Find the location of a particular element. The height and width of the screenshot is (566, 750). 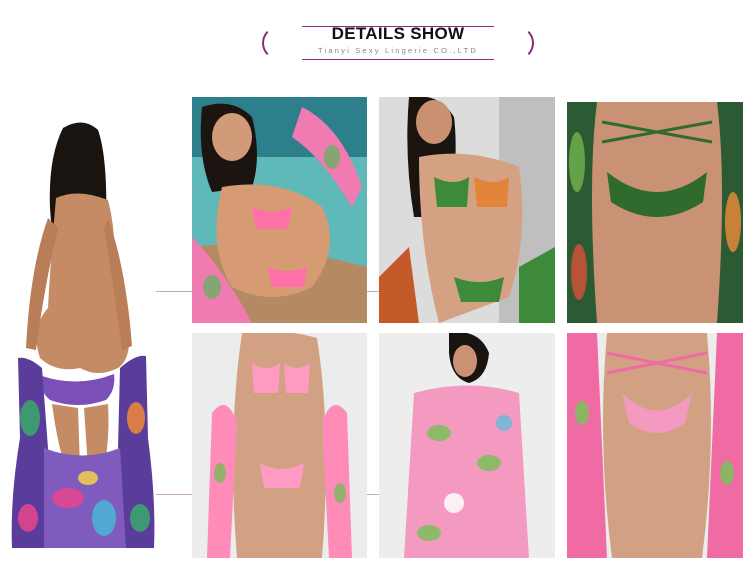

cover-up-back-photo is located at coordinates (467, 445).